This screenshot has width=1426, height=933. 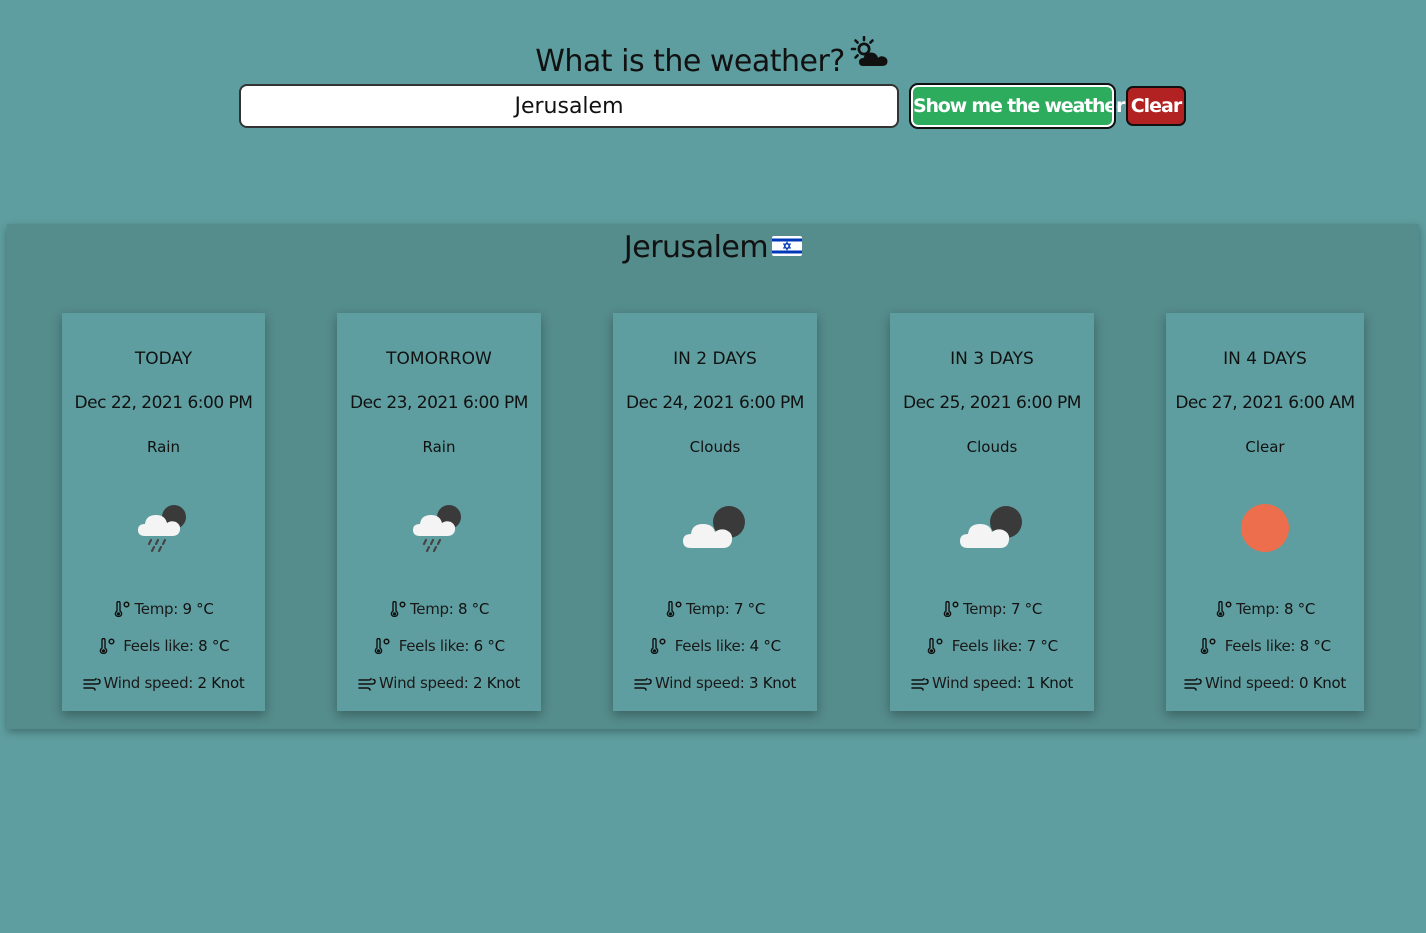 I want to click on forecast-day: TODAY, so click(x=163, y=359).